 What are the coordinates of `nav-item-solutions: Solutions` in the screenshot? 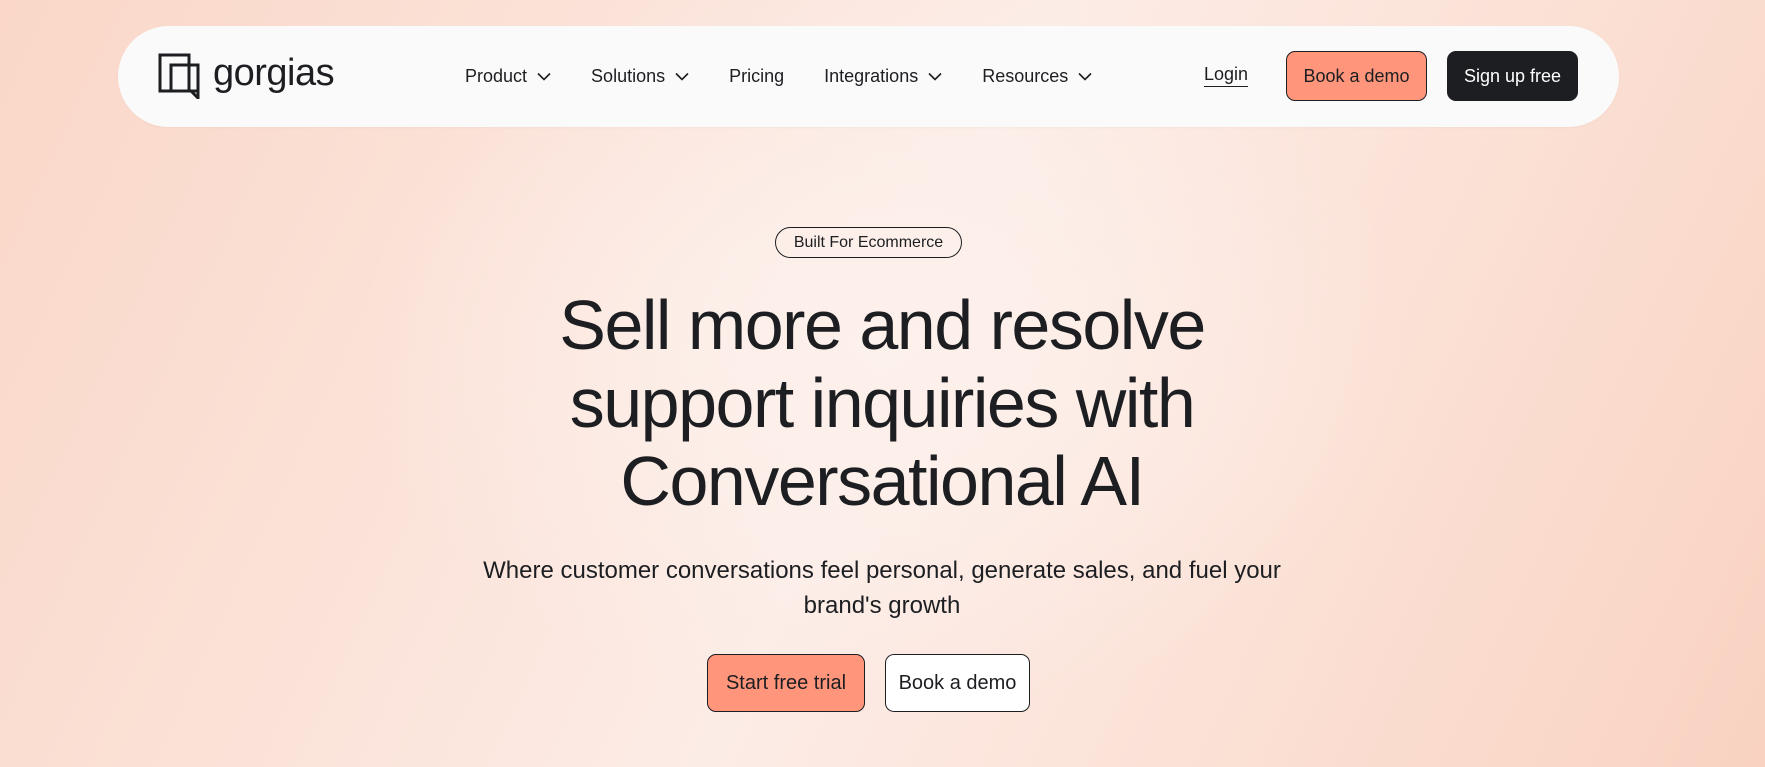 It's located at (640, 76).